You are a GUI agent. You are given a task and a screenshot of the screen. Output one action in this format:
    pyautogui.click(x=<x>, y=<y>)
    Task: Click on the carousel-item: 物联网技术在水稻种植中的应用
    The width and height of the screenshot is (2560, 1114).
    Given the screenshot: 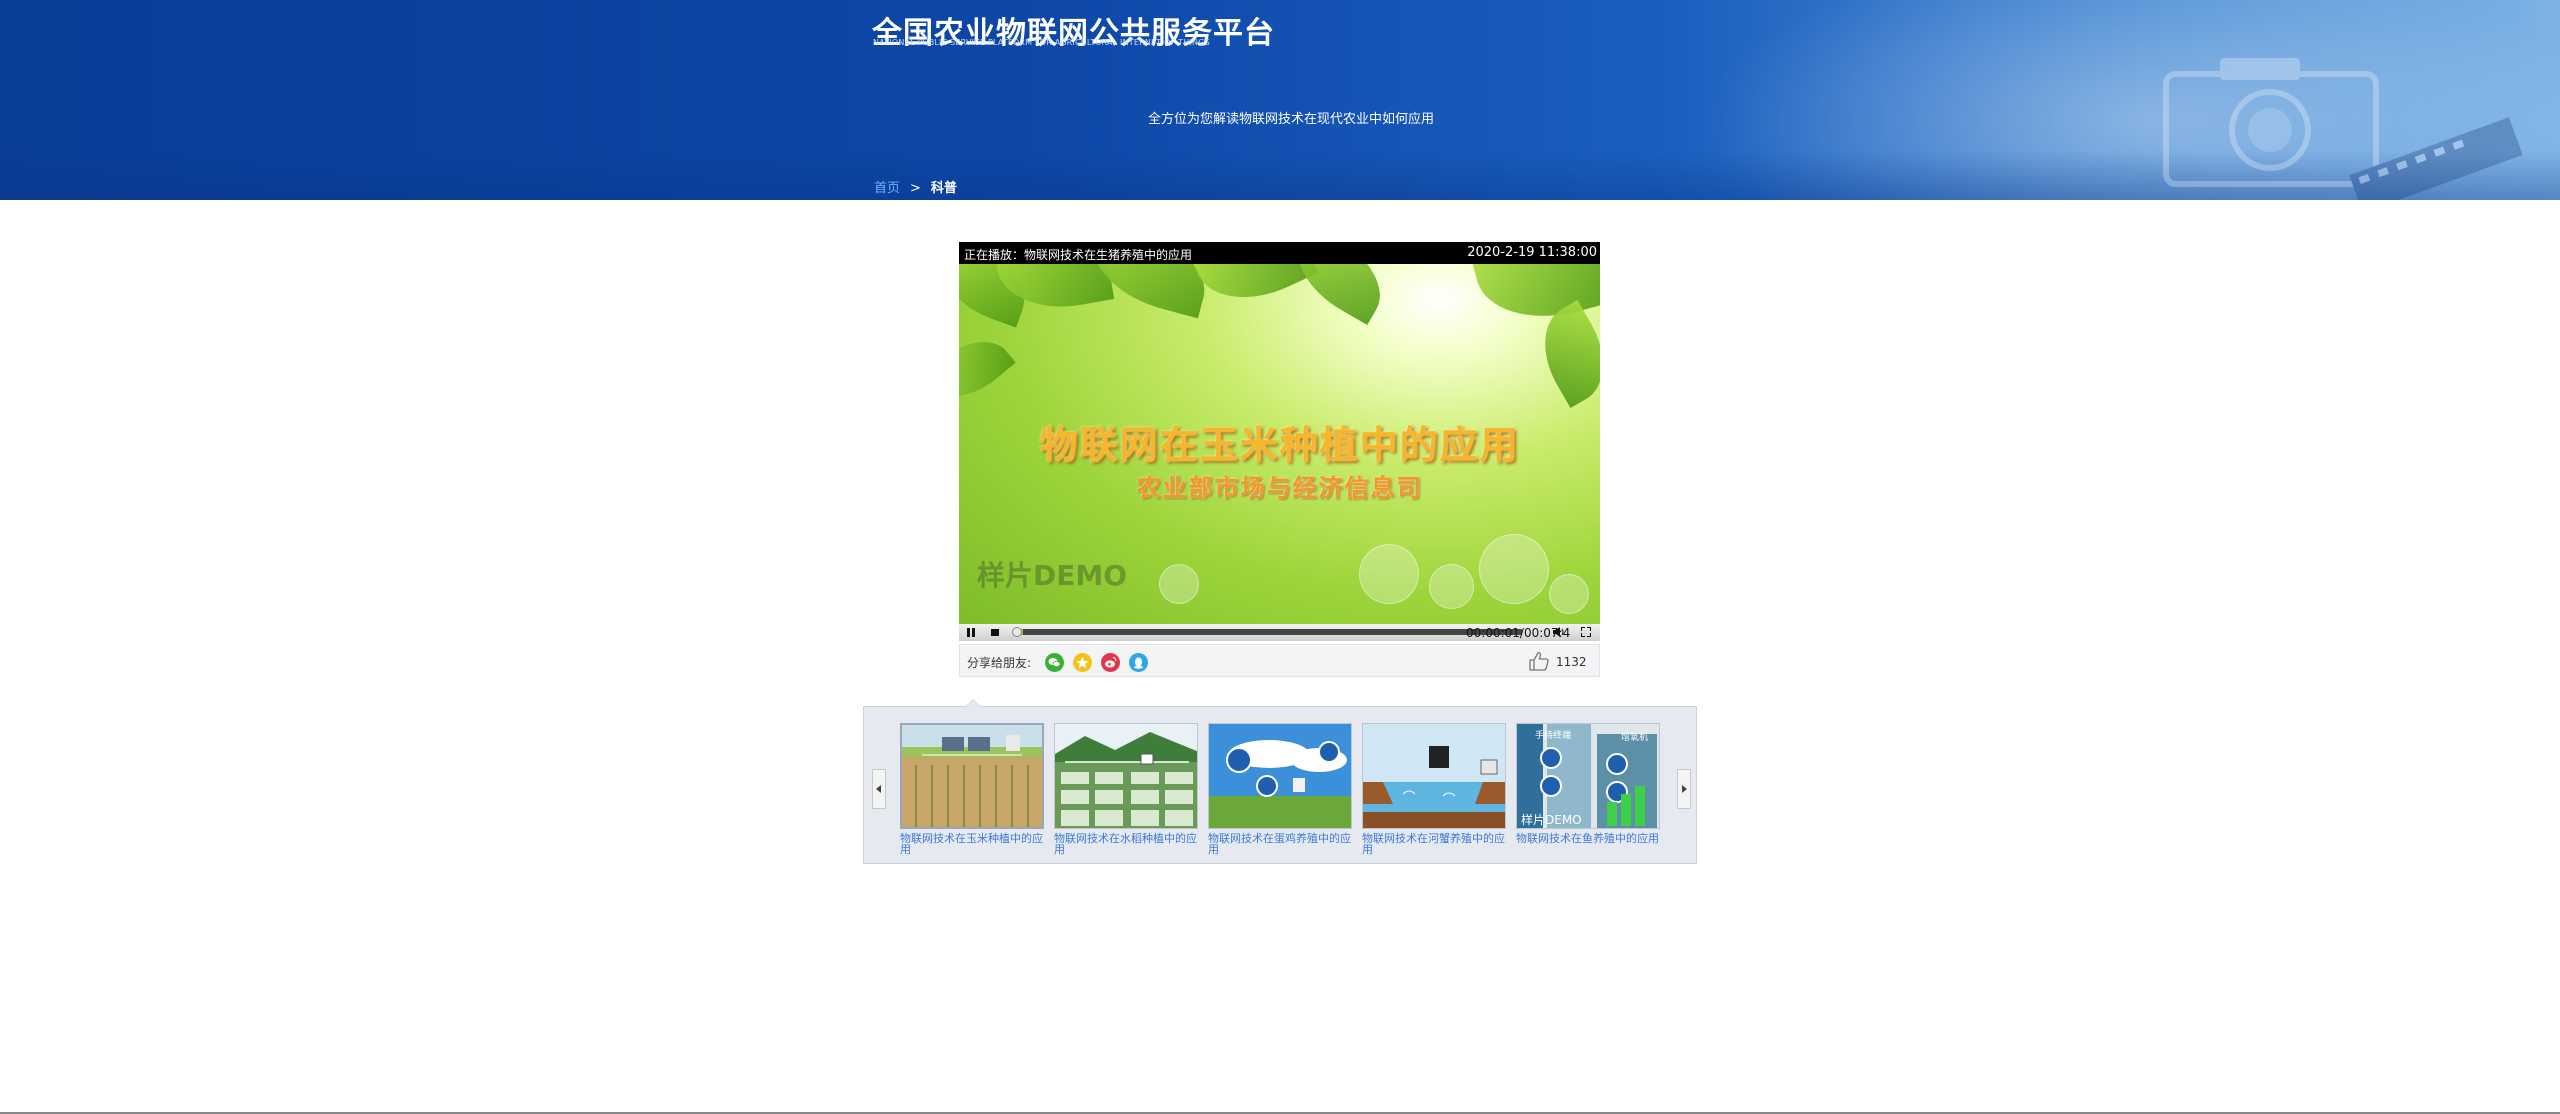 What is the action you would take?
    pyautogui.click(x=1126, y=789)
    